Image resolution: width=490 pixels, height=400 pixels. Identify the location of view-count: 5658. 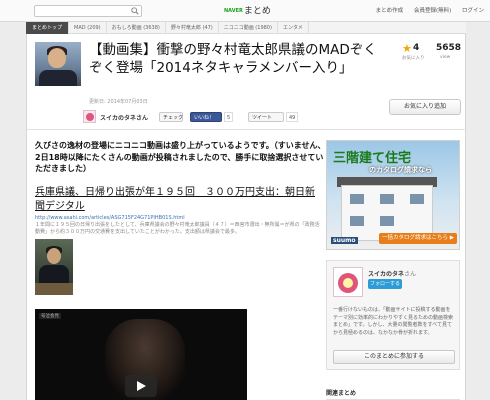
(449, 48).